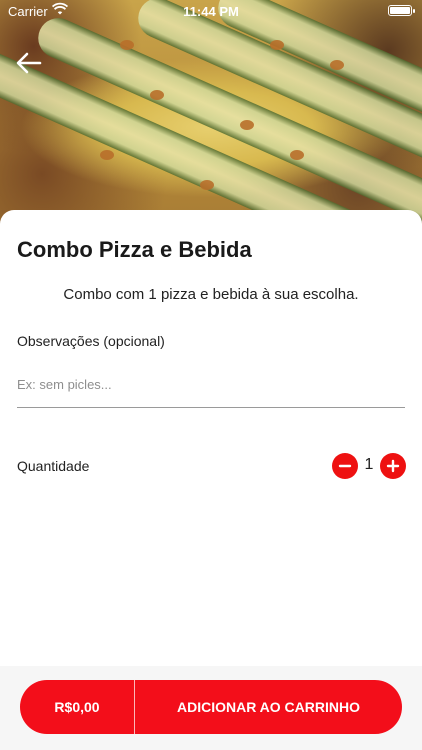 Image resolution: width=422 pixels, height=750 pixels. Describe the element at coordinates (91, 341) in the screenshot. I see `notes-label: Observações (opcional)` at that location.